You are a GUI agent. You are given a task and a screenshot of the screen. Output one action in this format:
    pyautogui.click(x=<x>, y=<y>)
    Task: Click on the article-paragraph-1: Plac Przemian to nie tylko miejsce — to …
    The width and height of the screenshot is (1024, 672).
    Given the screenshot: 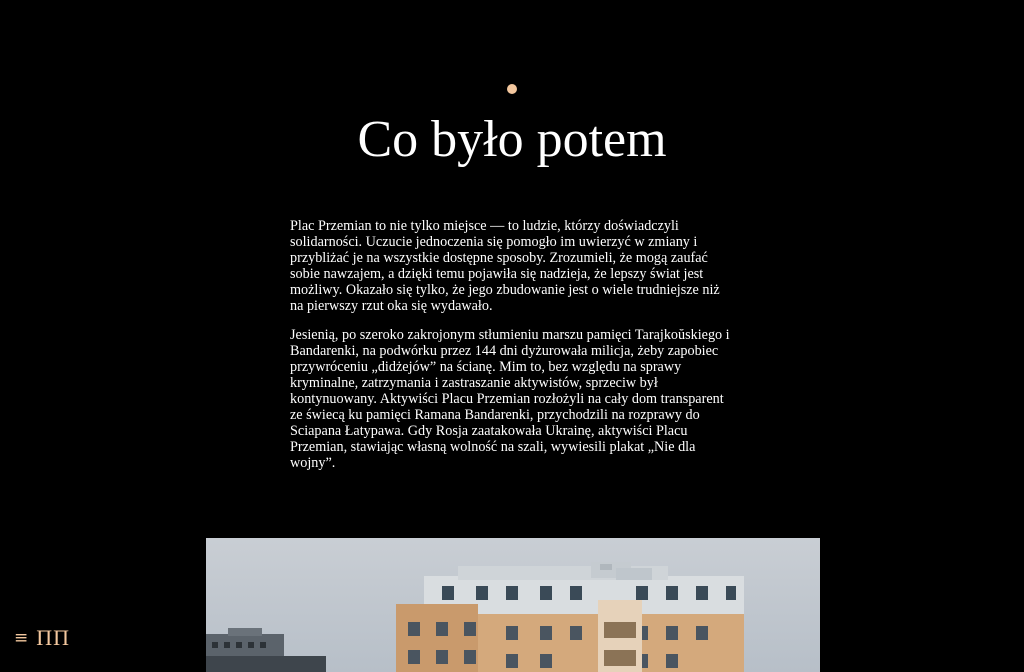 What is the action you would take?
    pyautogui.click(x=505, y=266)
    